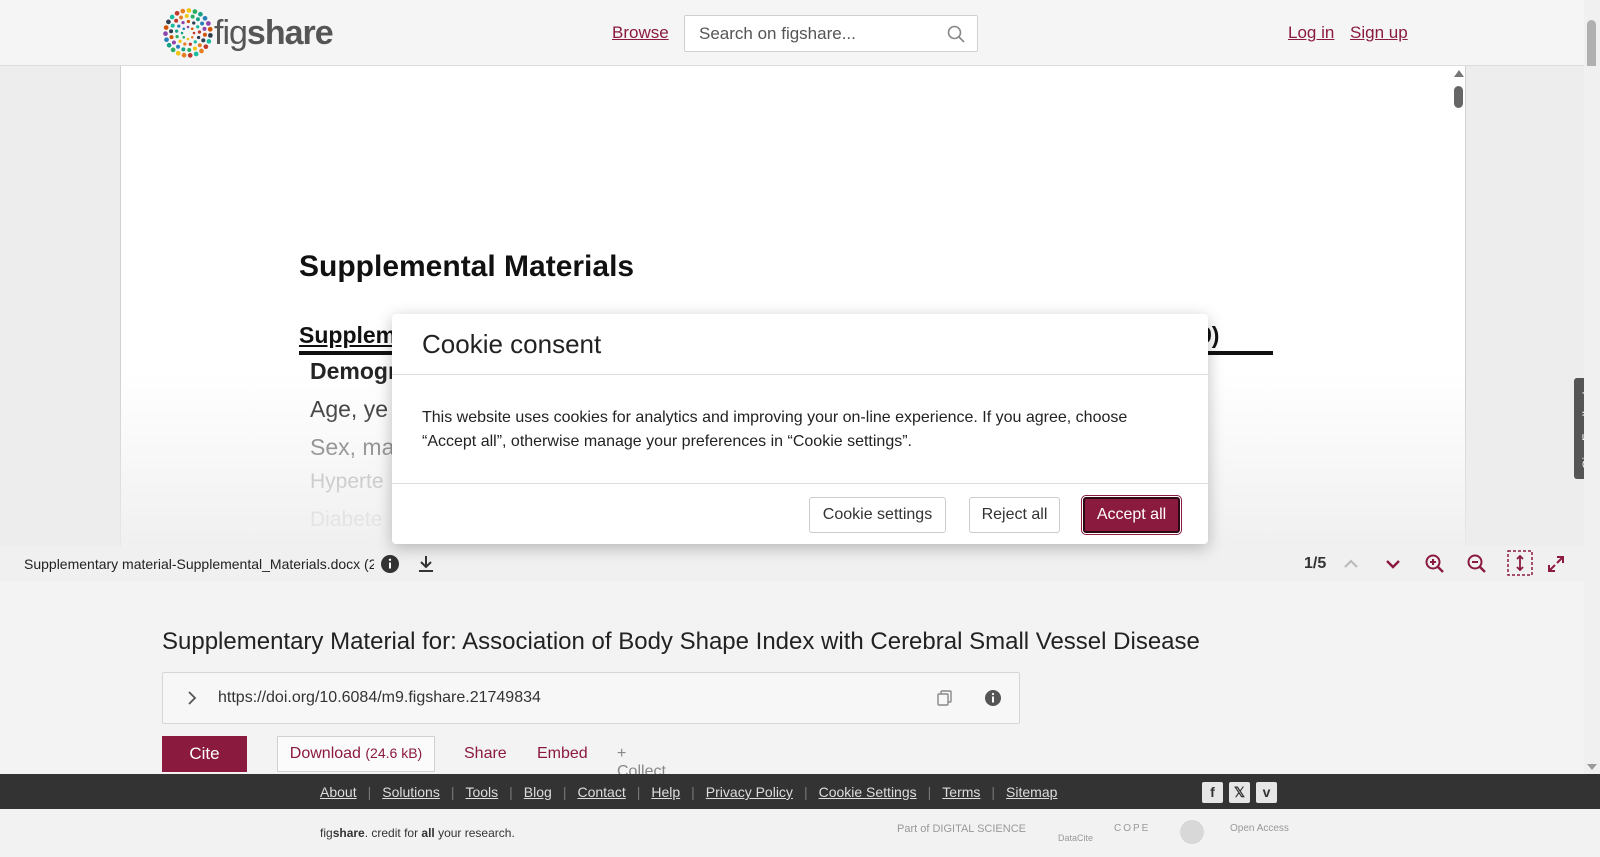  What do you see at coordinates (1393, 564) in the screenshot?
I see `chevron-down-icon` at bounding box center [1393, 564].